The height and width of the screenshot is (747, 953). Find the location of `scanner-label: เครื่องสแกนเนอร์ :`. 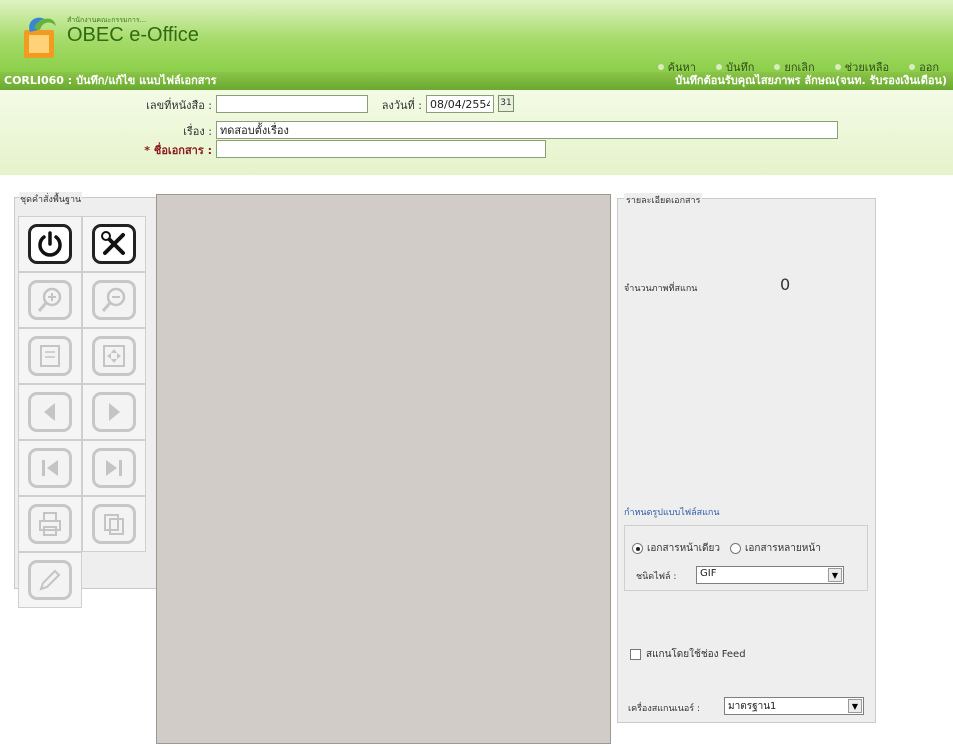

scanner-label: เครื่องสแกนเนอร์ : is located at coordinates (664, 709).